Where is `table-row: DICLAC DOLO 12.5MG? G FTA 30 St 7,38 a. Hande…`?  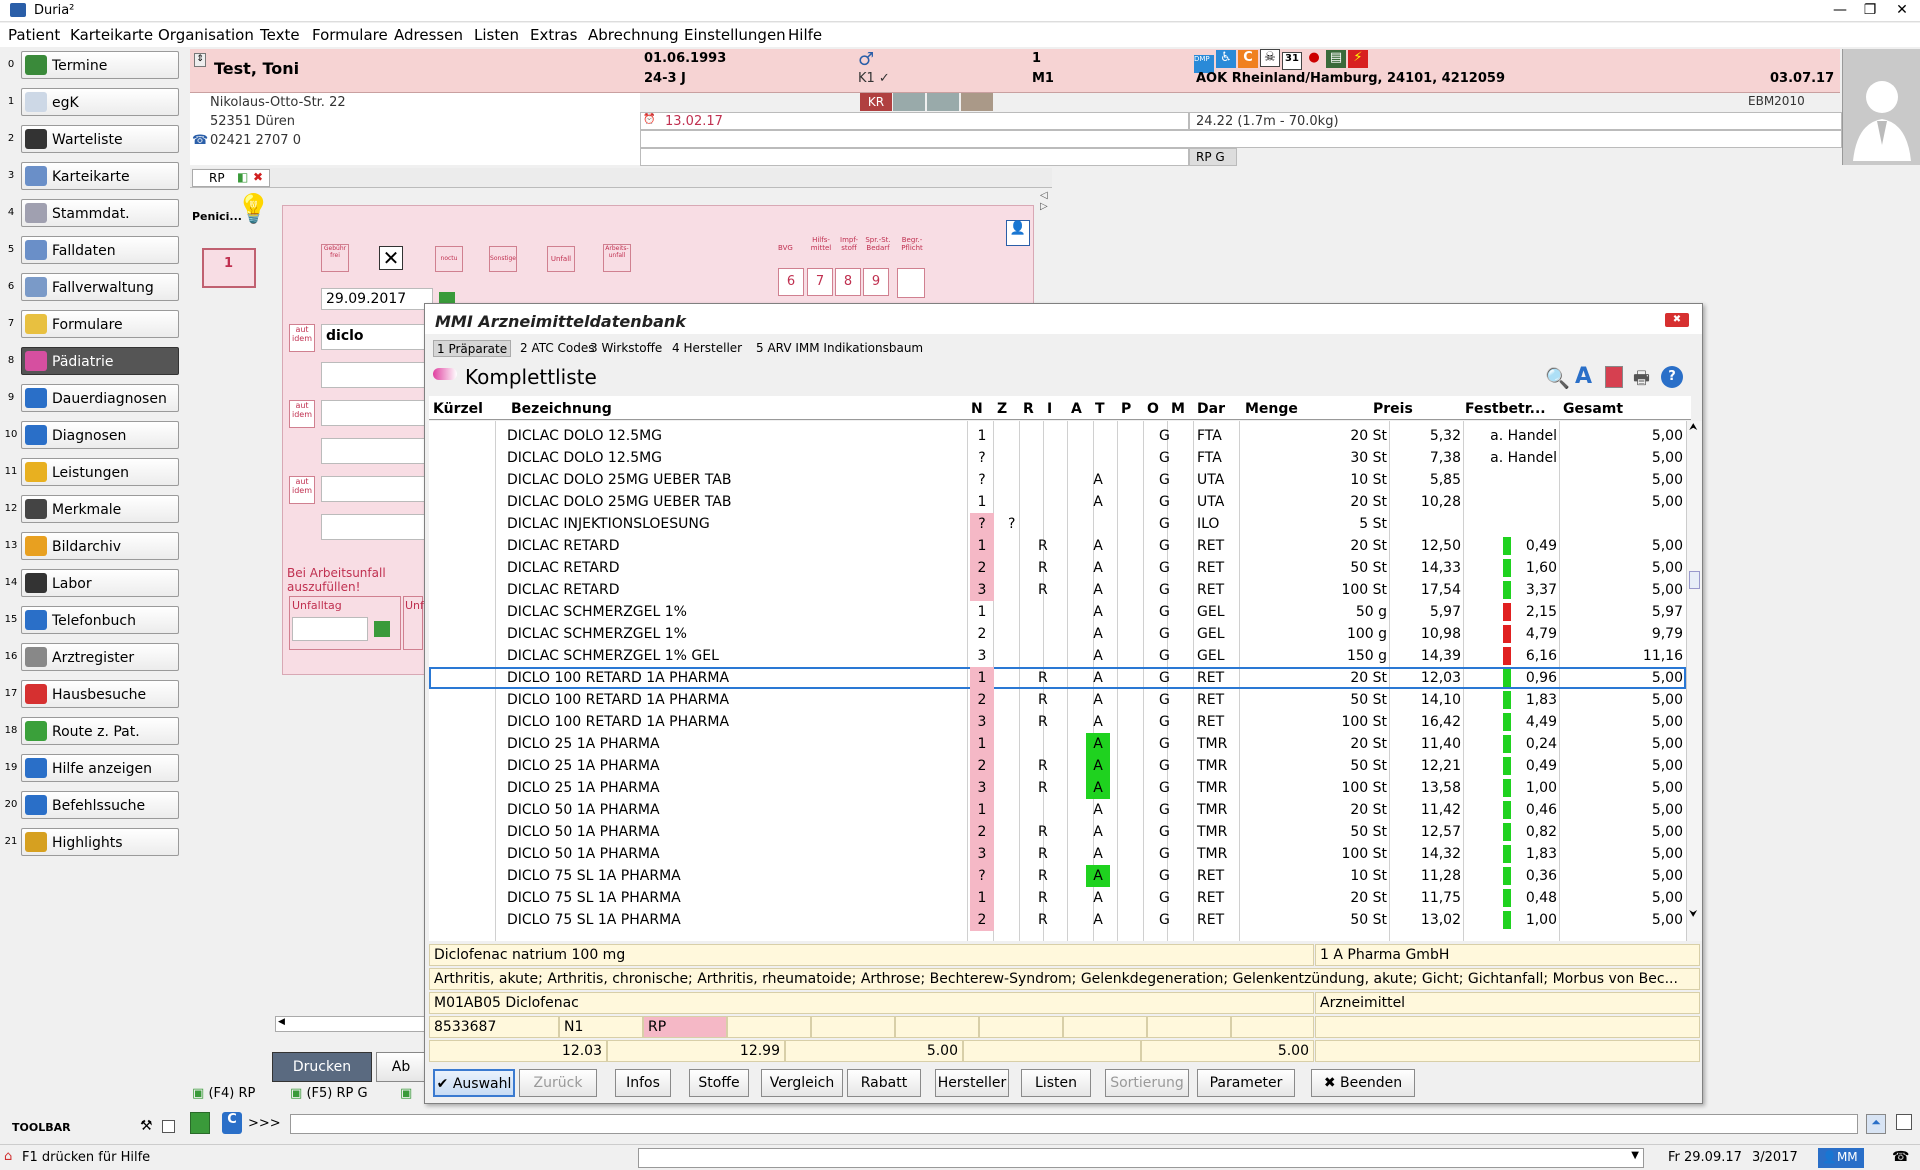
table-row: DICLAC DOLO 12.5MG? G FTA 30 St 7,38 a. Hande… is located at coordinates (1057, 458).